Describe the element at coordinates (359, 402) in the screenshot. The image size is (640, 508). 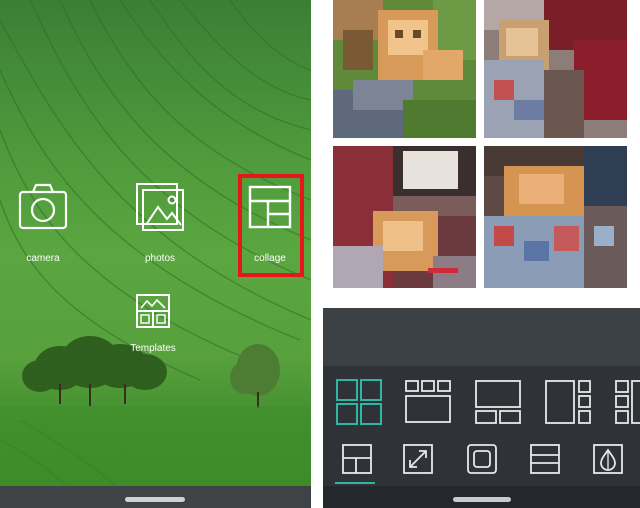
I see `layout-2x2-icon` at that location.